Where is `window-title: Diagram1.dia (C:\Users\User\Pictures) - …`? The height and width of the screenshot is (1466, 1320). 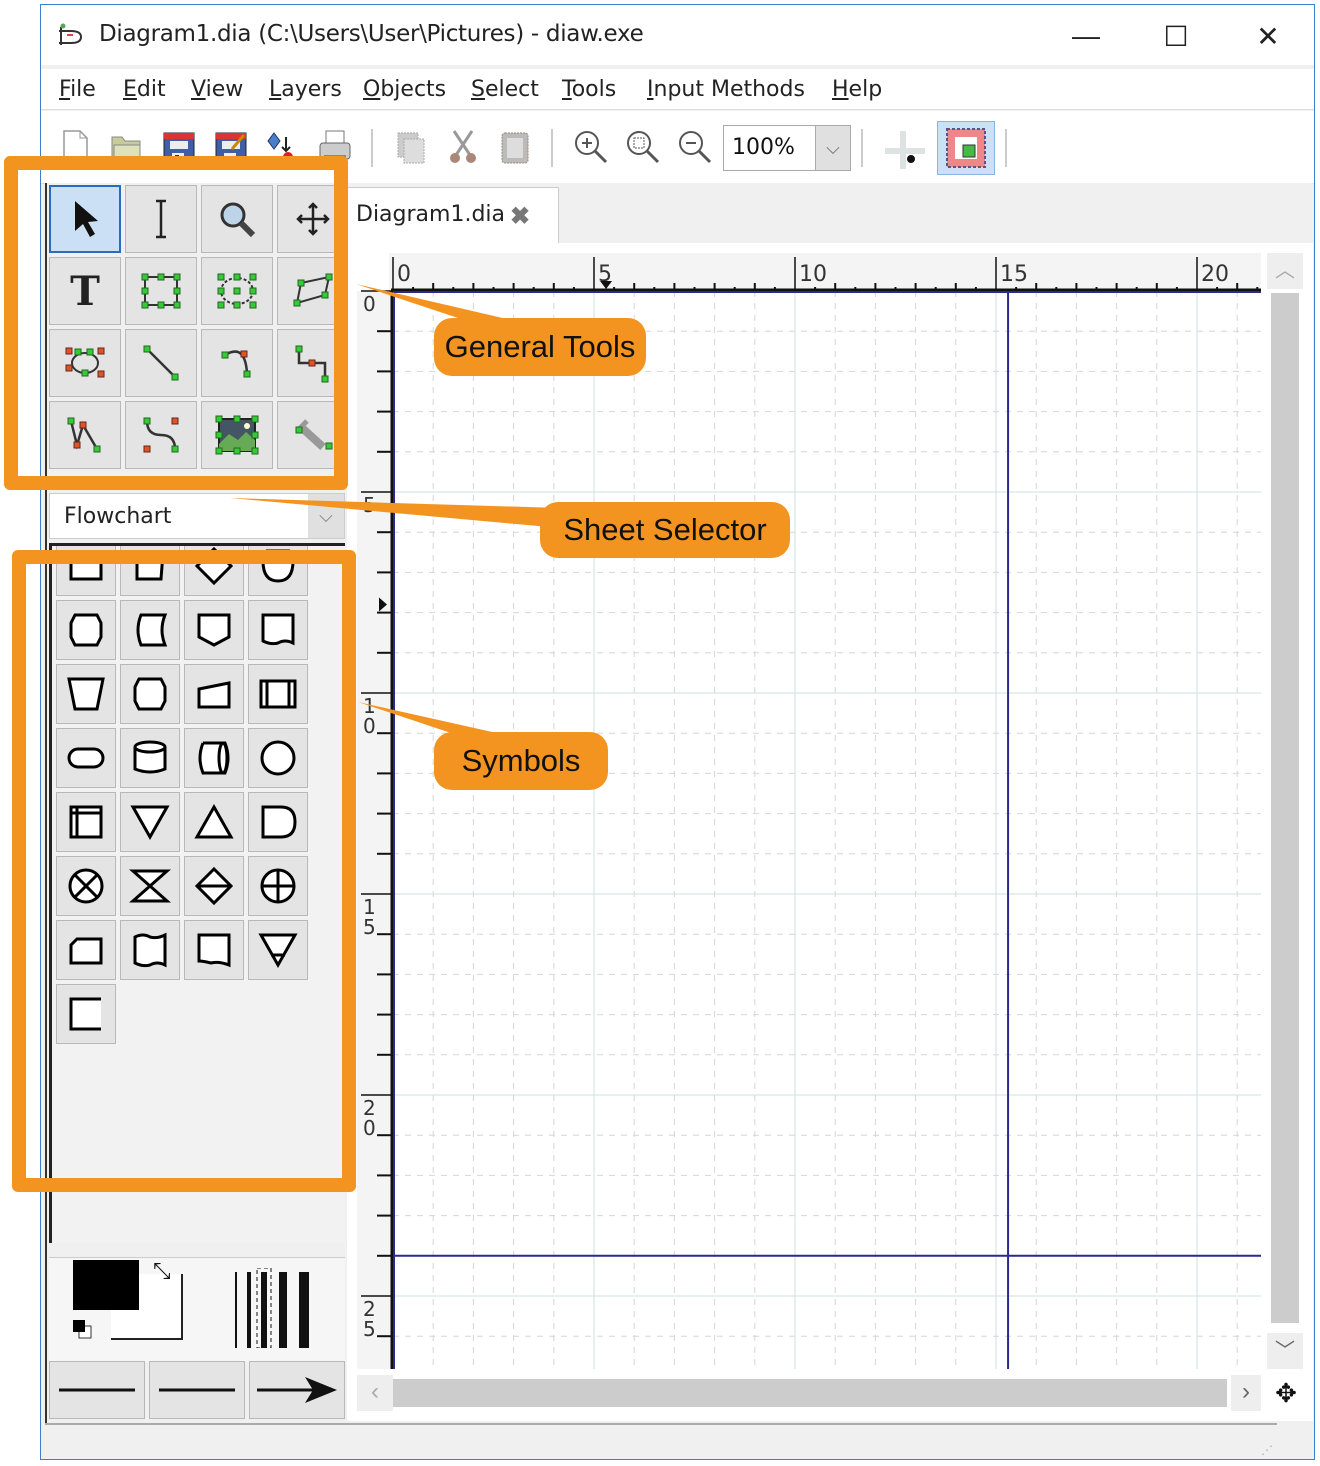
window-title: Diagram1.dia (C:\Users\User\Pictures) - … is located at coordinates (371, 34).